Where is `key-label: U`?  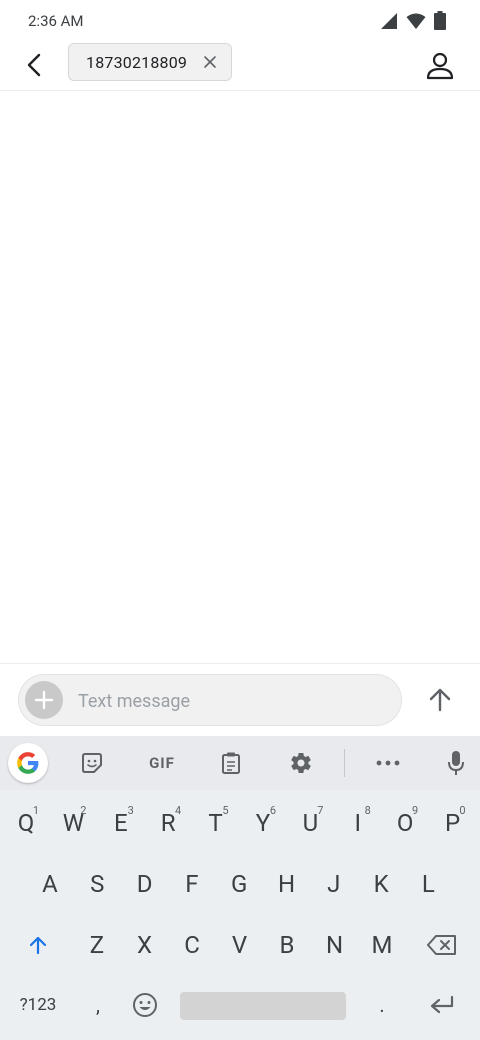
key-label: U is located at coordinates (310, 823).